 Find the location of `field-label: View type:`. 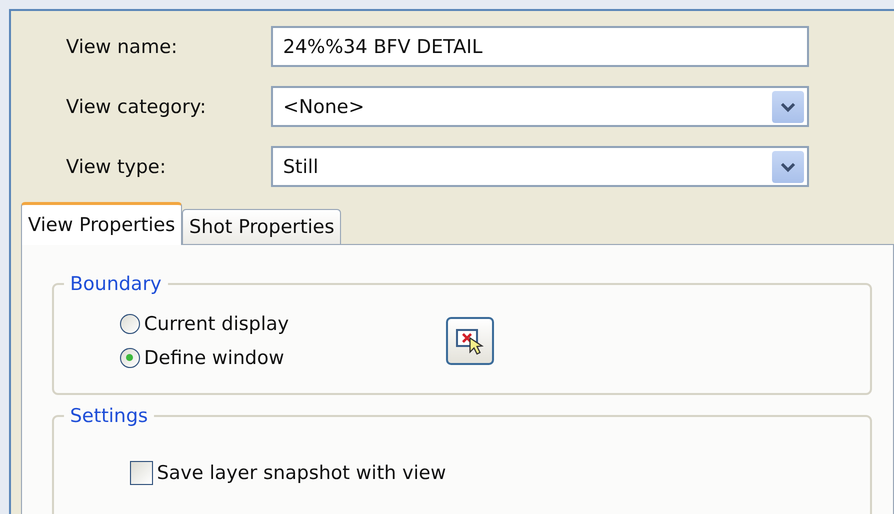

field-label: View type: is located at coordinates (116, 167).